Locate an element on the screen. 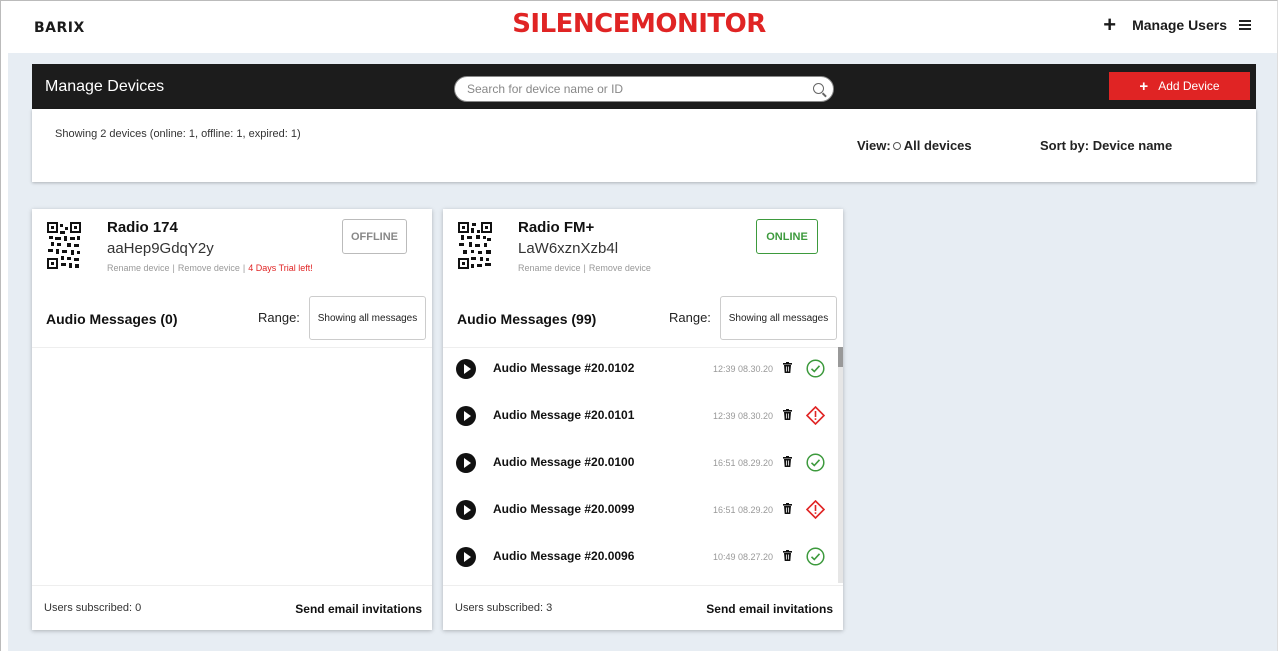 Image resolution: width=1278 pixels, height=651 pixels. search-input is located at coordinates (632, 89).